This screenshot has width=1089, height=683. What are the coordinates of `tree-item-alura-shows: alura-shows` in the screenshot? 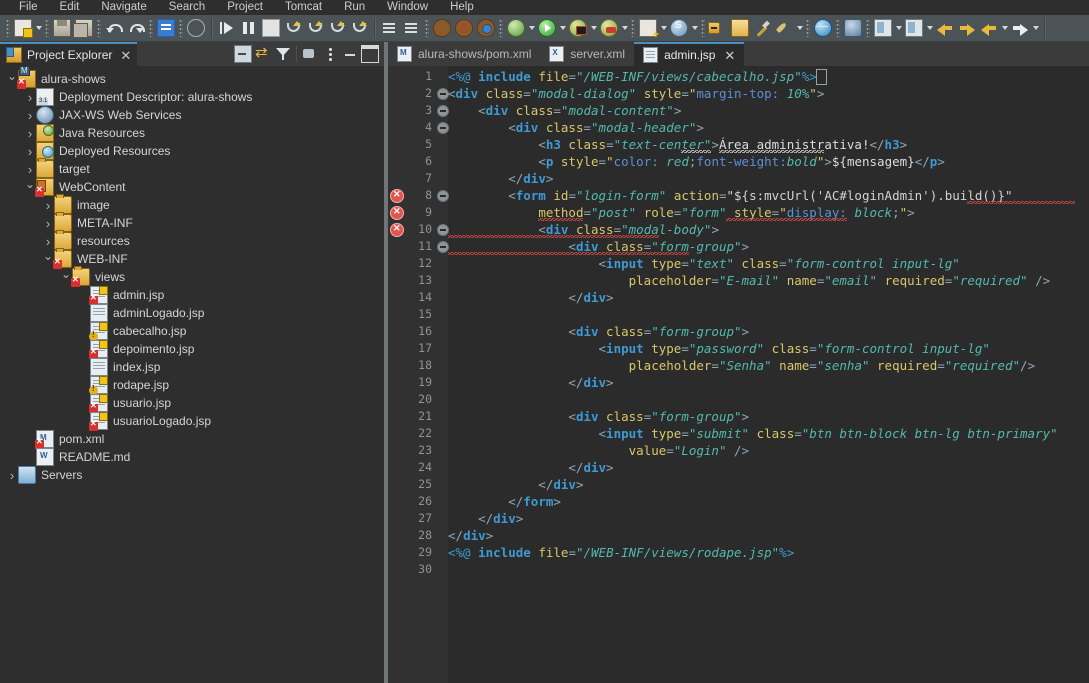 It's located at (192, 77).